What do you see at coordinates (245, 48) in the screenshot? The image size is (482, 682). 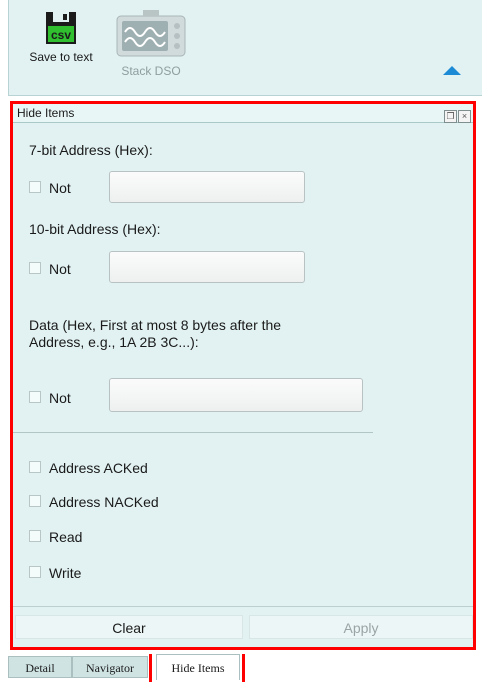 I see `toolbar: csv Save to text Stack DSO` at bounding box center [245, 48].